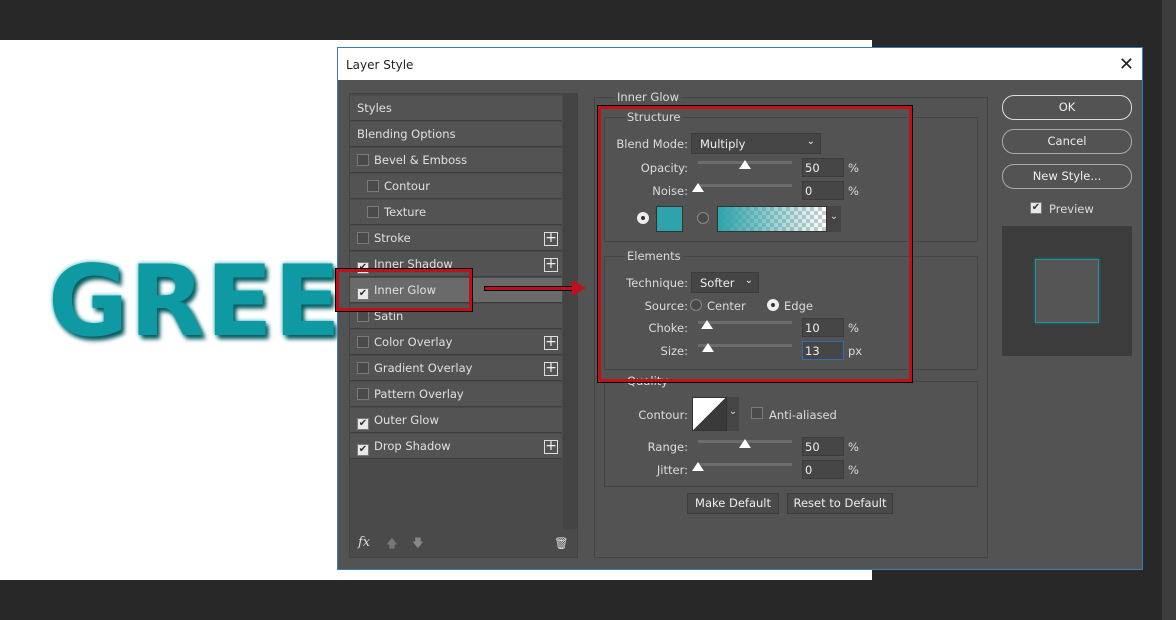 The image size is (1176, 620). Describe the element at coordinates (561, 543) in the screenshot. I see `trash-icon: 🗑` at that location.